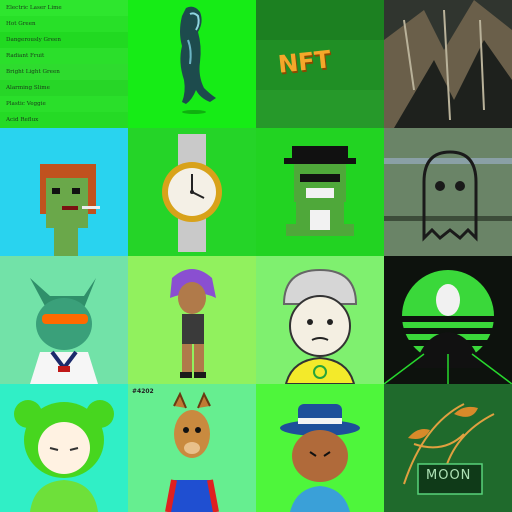 The image size is (512, 512). I want to click on anonymous-mask-tile, so click(448, 320).